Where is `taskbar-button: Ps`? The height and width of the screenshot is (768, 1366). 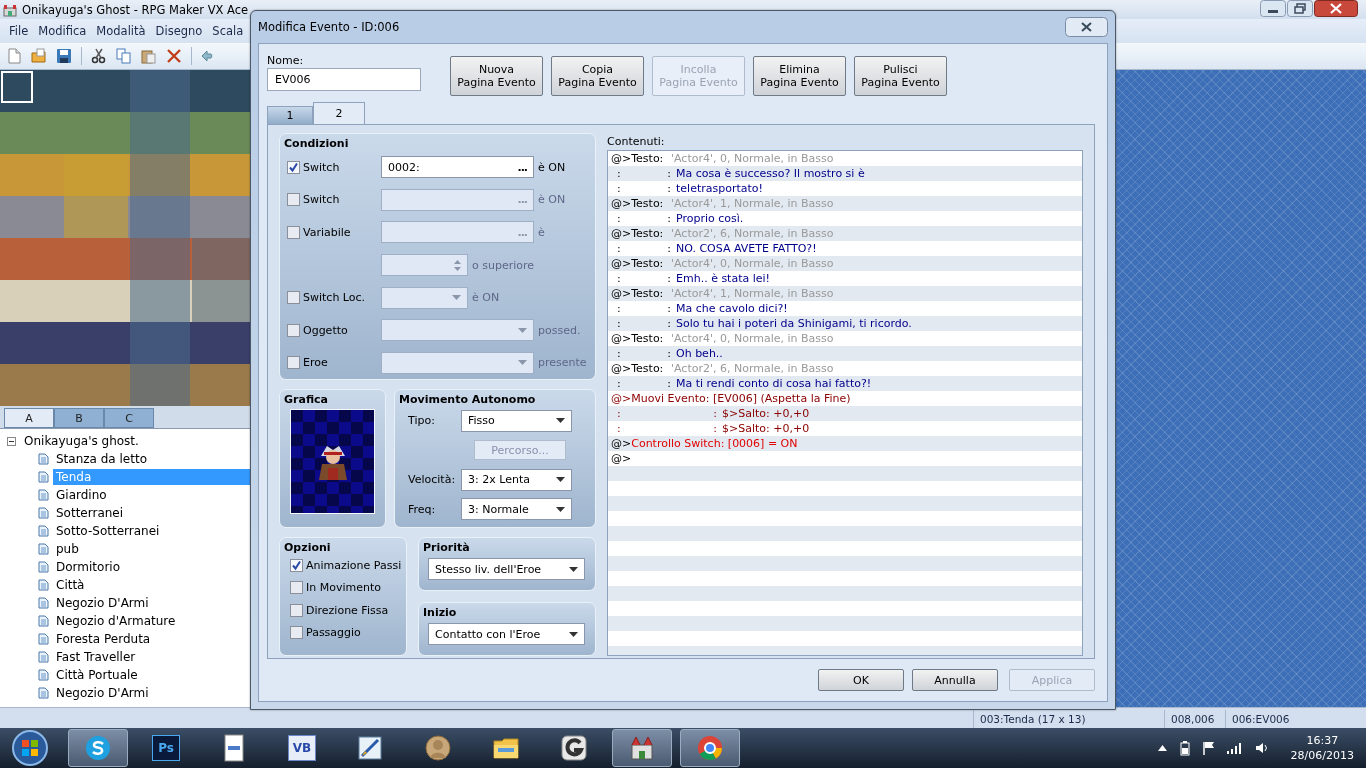
taskbar-button: Ps is located at coordinates (166, 748).